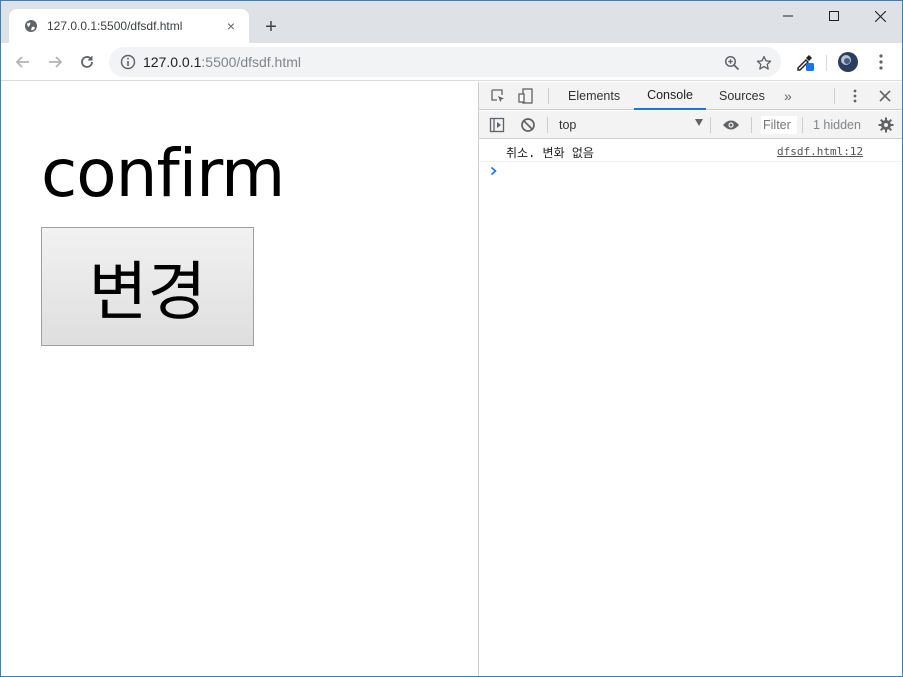 The image size is (903, 677). Describe the element at coordinates (87, 62) in the screenshot. I see `reload-icon` at that location.